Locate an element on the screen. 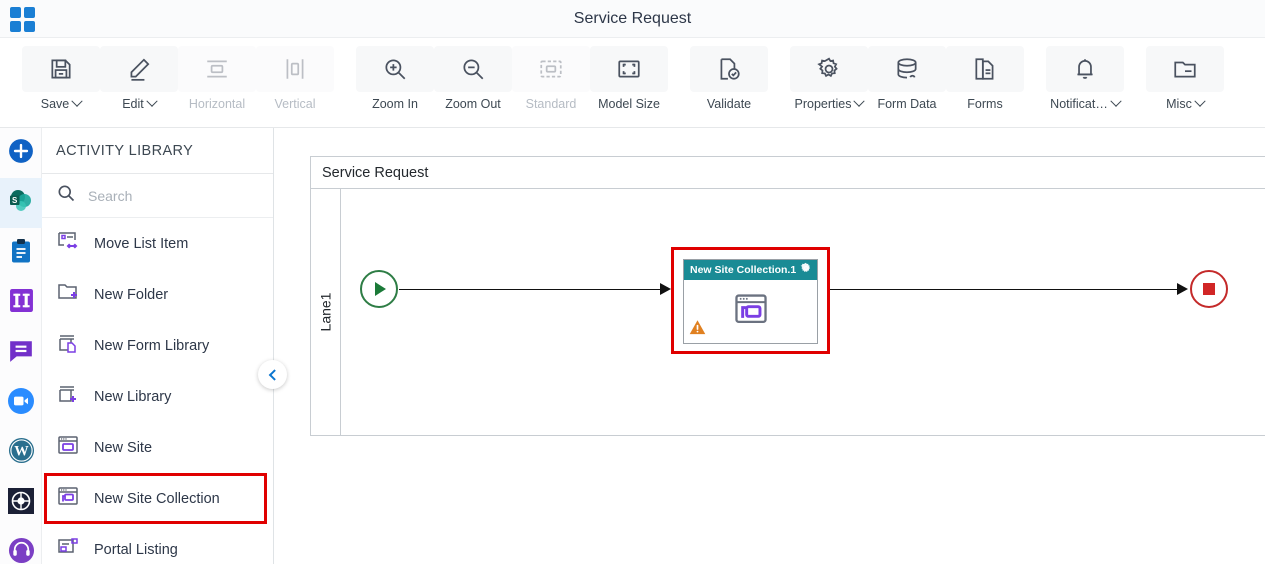 This screenshot has width=1265, height=578. database-icon is located at coordinates (907, 69).